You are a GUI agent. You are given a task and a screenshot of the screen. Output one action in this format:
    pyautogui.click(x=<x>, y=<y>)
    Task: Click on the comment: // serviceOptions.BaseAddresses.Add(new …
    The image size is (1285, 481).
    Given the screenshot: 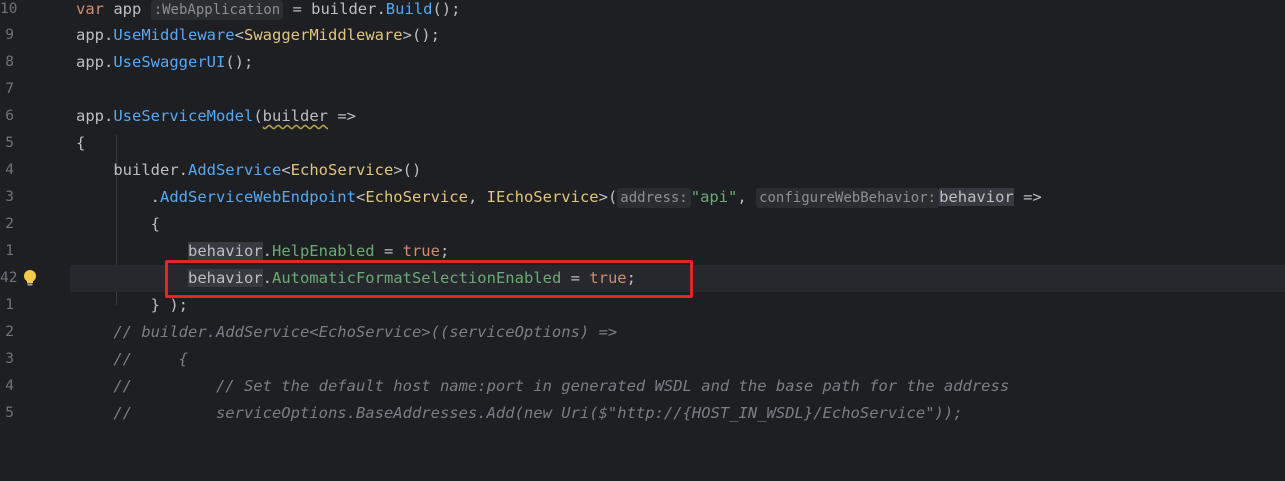 What is the action you would take?
    pyautogui.click(x=538, y=413)
    